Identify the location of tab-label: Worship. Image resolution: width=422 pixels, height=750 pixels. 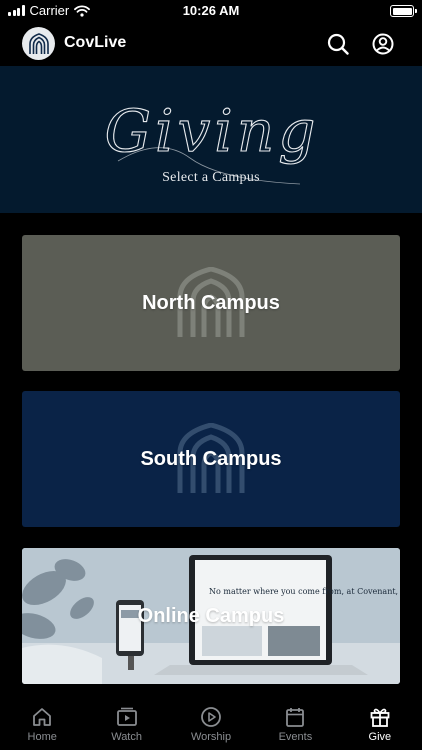
(211, 737).